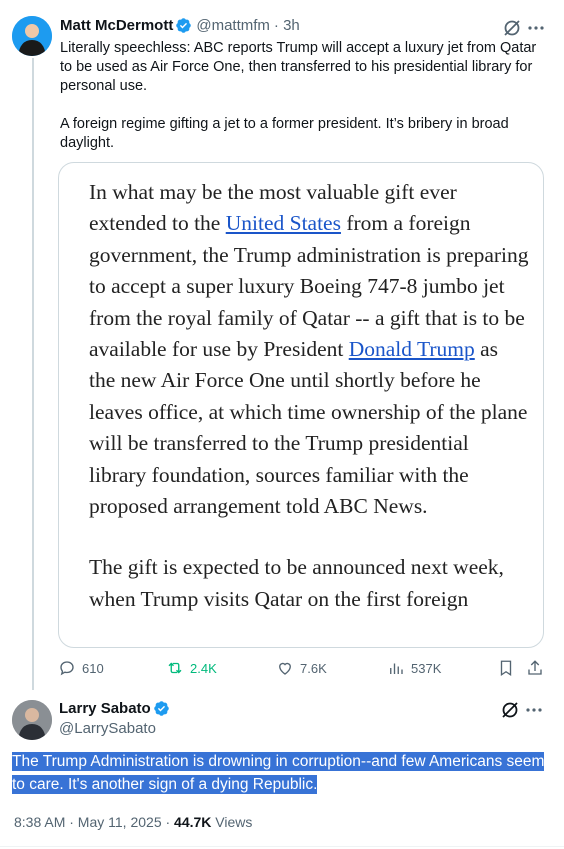 Image resolution: width=564 pixels, height=849 pixels. I want to click on avatar-larry-sabato, so click(32, 720).